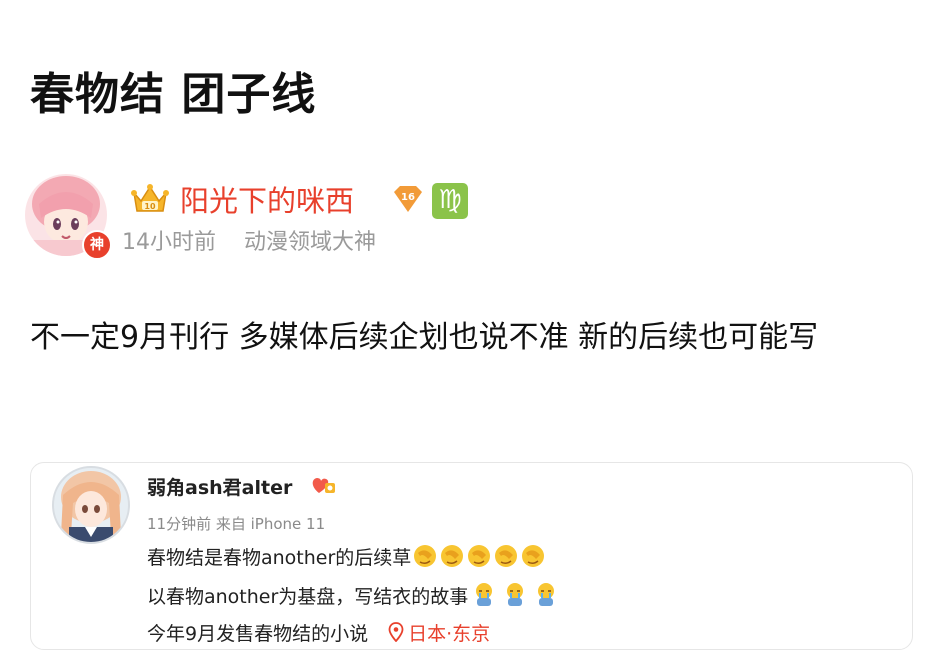 The width and height of the screenshot is (942, 662). What do you see at coordinates (449, 634) in the screenshot?
I see `location-text: 日本·东京` at bounding box center [449, 634].